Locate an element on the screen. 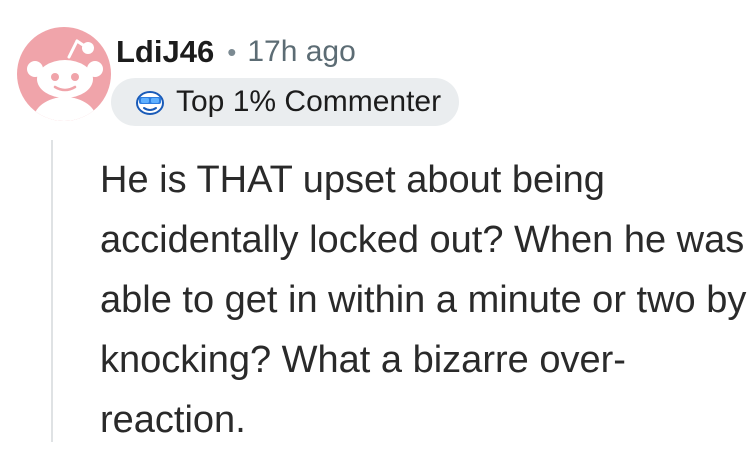 This screenshot has height=450, width=756. username: LdiJ46 is located at coordinates (165, 52).